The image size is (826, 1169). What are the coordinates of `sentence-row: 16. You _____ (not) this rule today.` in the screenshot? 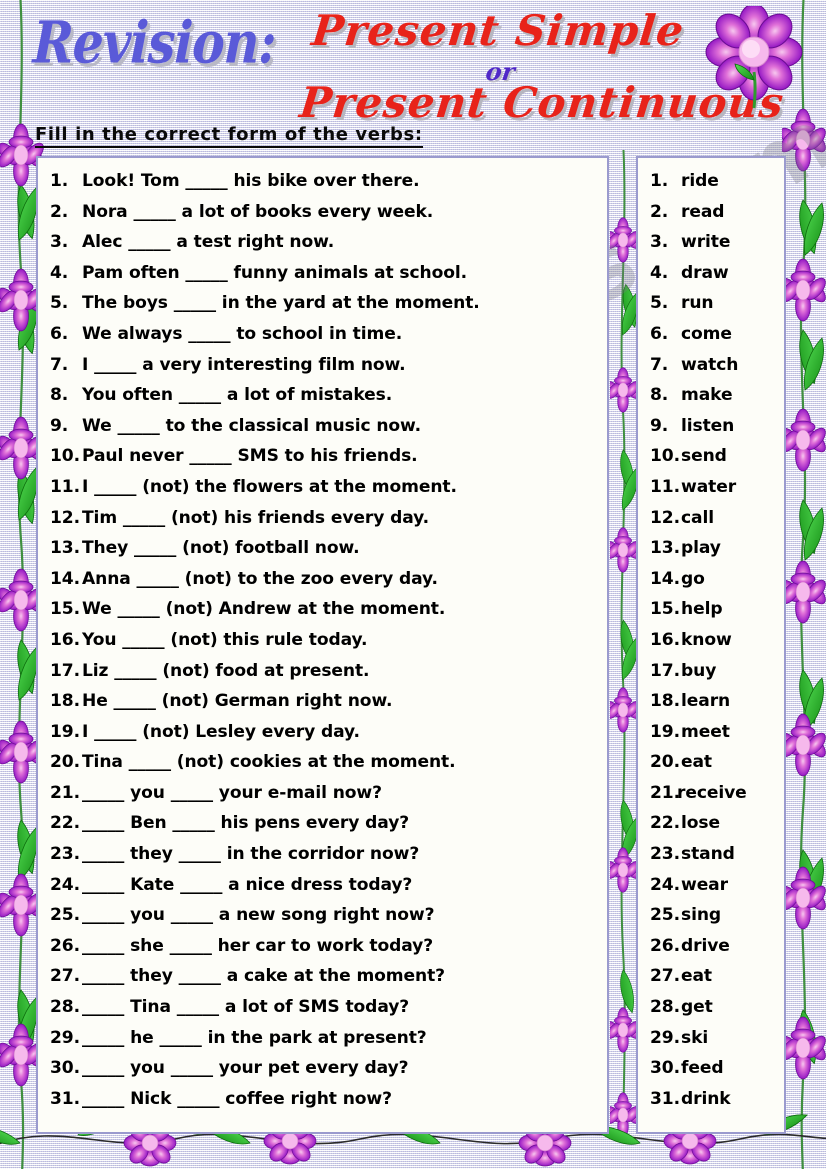 It's located at (328, 640).